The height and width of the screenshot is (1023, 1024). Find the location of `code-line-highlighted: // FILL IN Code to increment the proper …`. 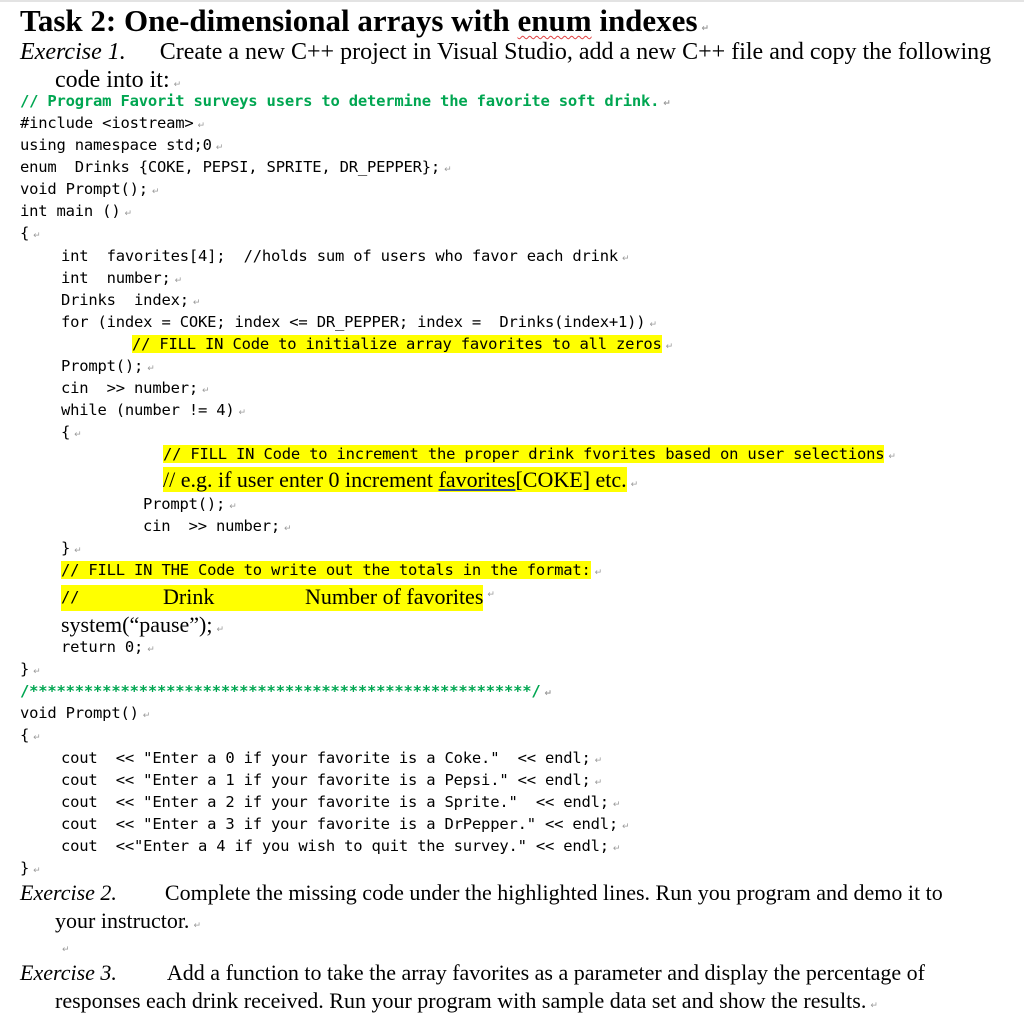

code-line-highlighted: // FILL IN Code to increment the proper … is located at coordinates (529, 454).